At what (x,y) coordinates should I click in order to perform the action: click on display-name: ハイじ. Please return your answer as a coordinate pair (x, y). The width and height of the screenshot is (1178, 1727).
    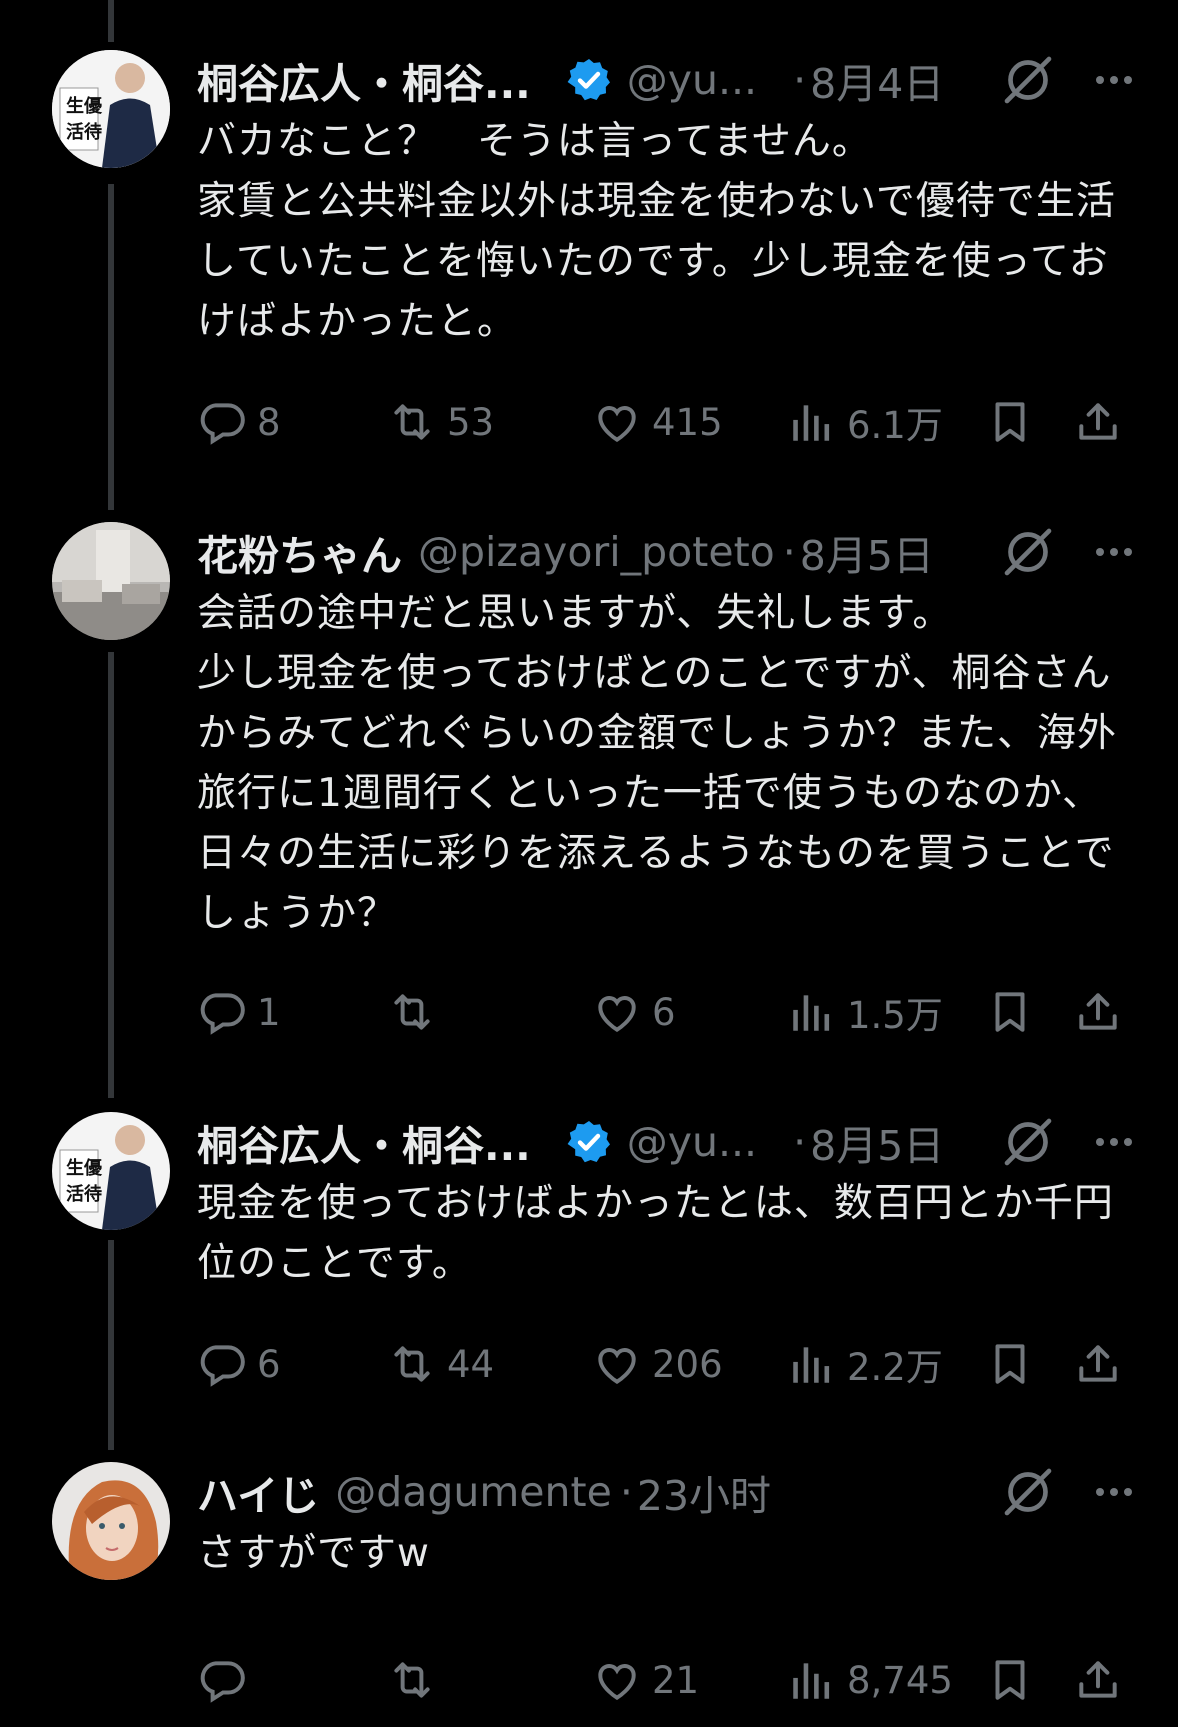
    Looking at the image, I should click on (258, 1492).